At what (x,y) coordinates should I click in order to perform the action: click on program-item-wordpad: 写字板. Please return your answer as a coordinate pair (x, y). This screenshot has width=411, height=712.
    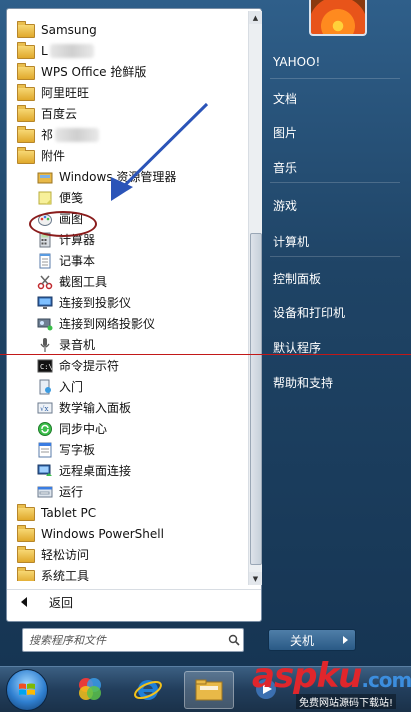
    Looking at the image, I should click on (127, 449).